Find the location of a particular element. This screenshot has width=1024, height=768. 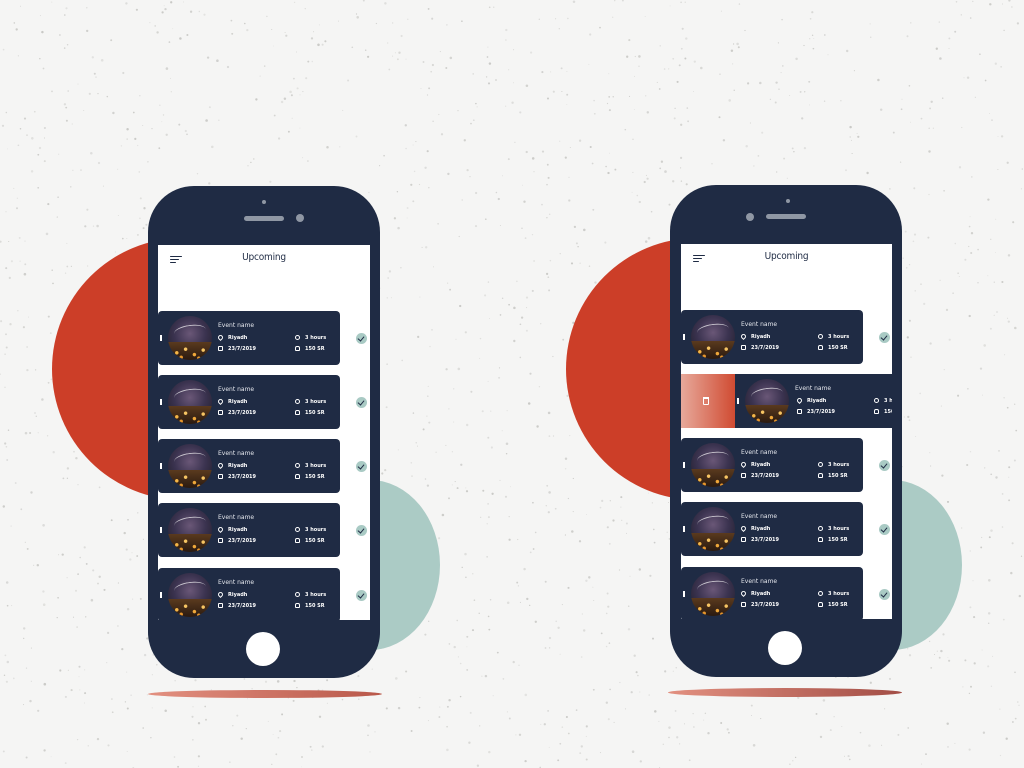

delete-action-button is located at coordinates (708, 401).